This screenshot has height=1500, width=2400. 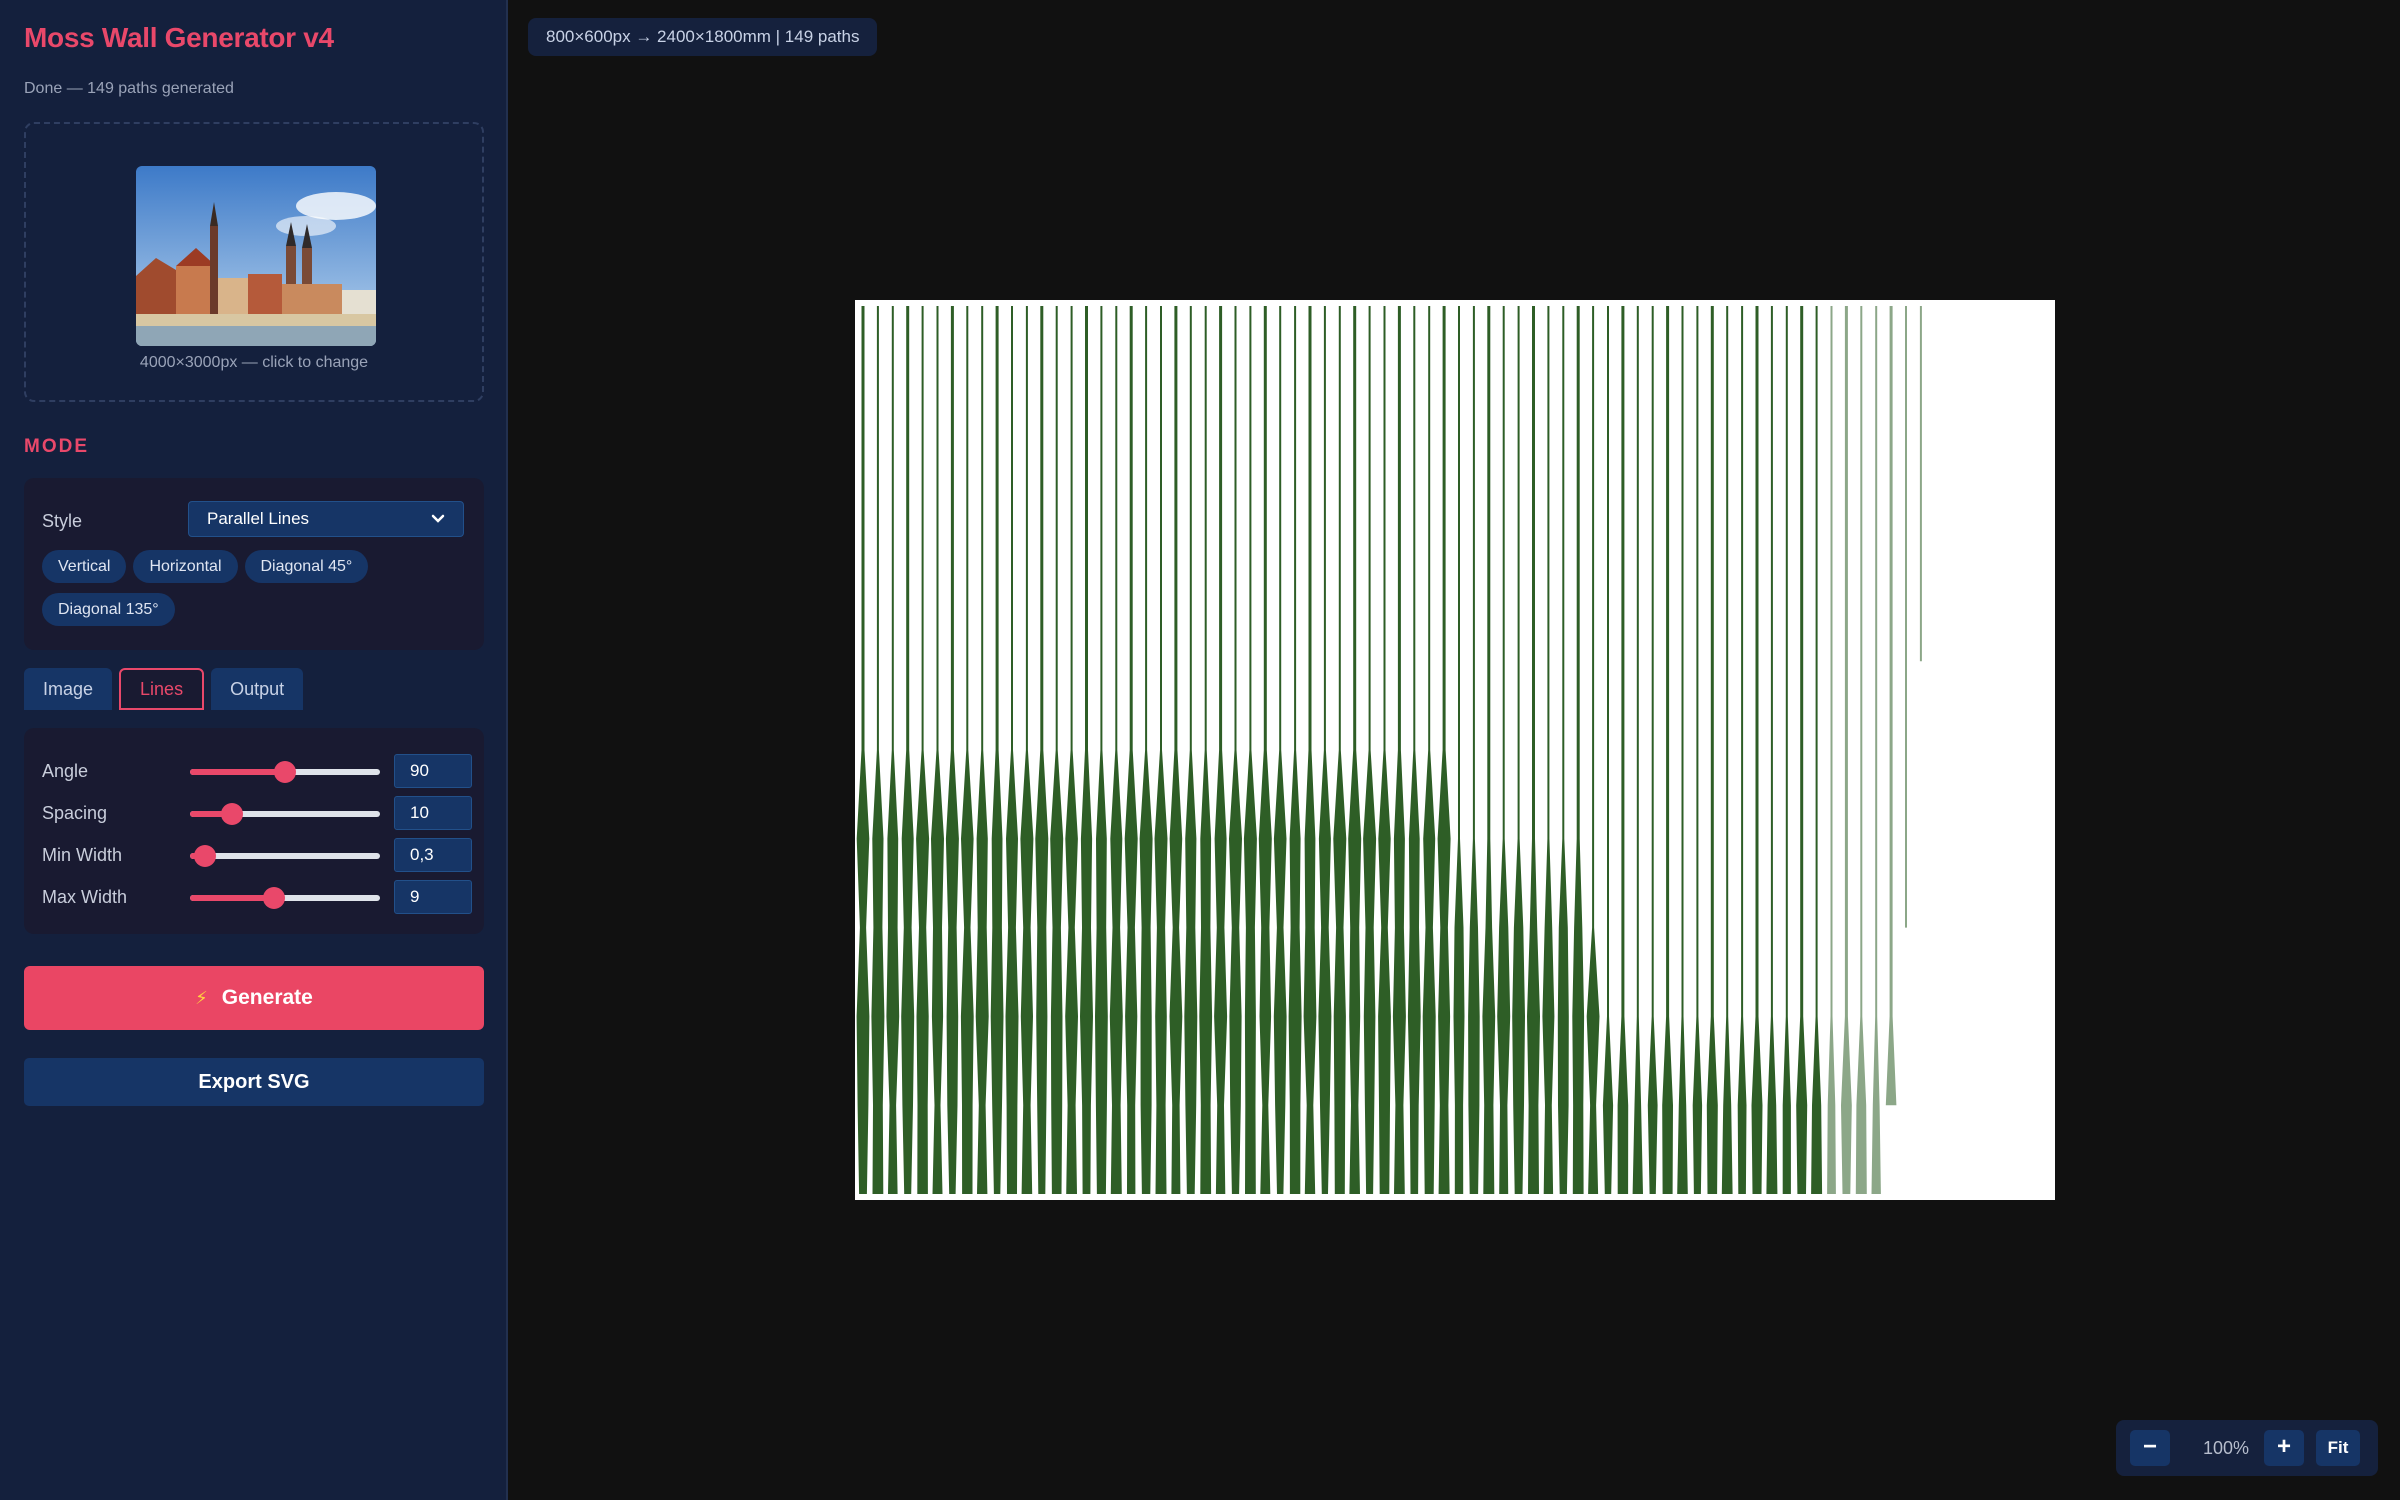 What do you see at coordinates (179, 37) in the screenshot?
I see `app-title: Moss Wall Generator v4` at bounding box center [179, 37].